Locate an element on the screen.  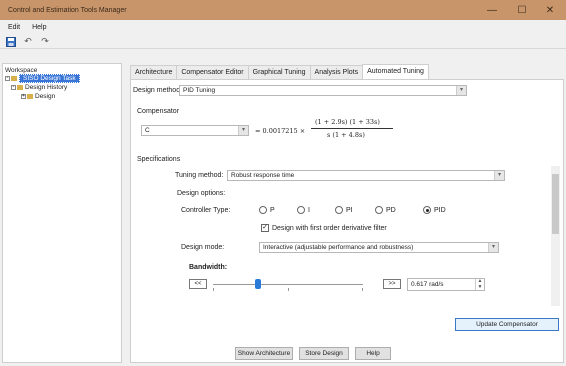
bandwidth-value-field: 0.617 rad/s ▲ ▼ is located at coordinates (446, 284).